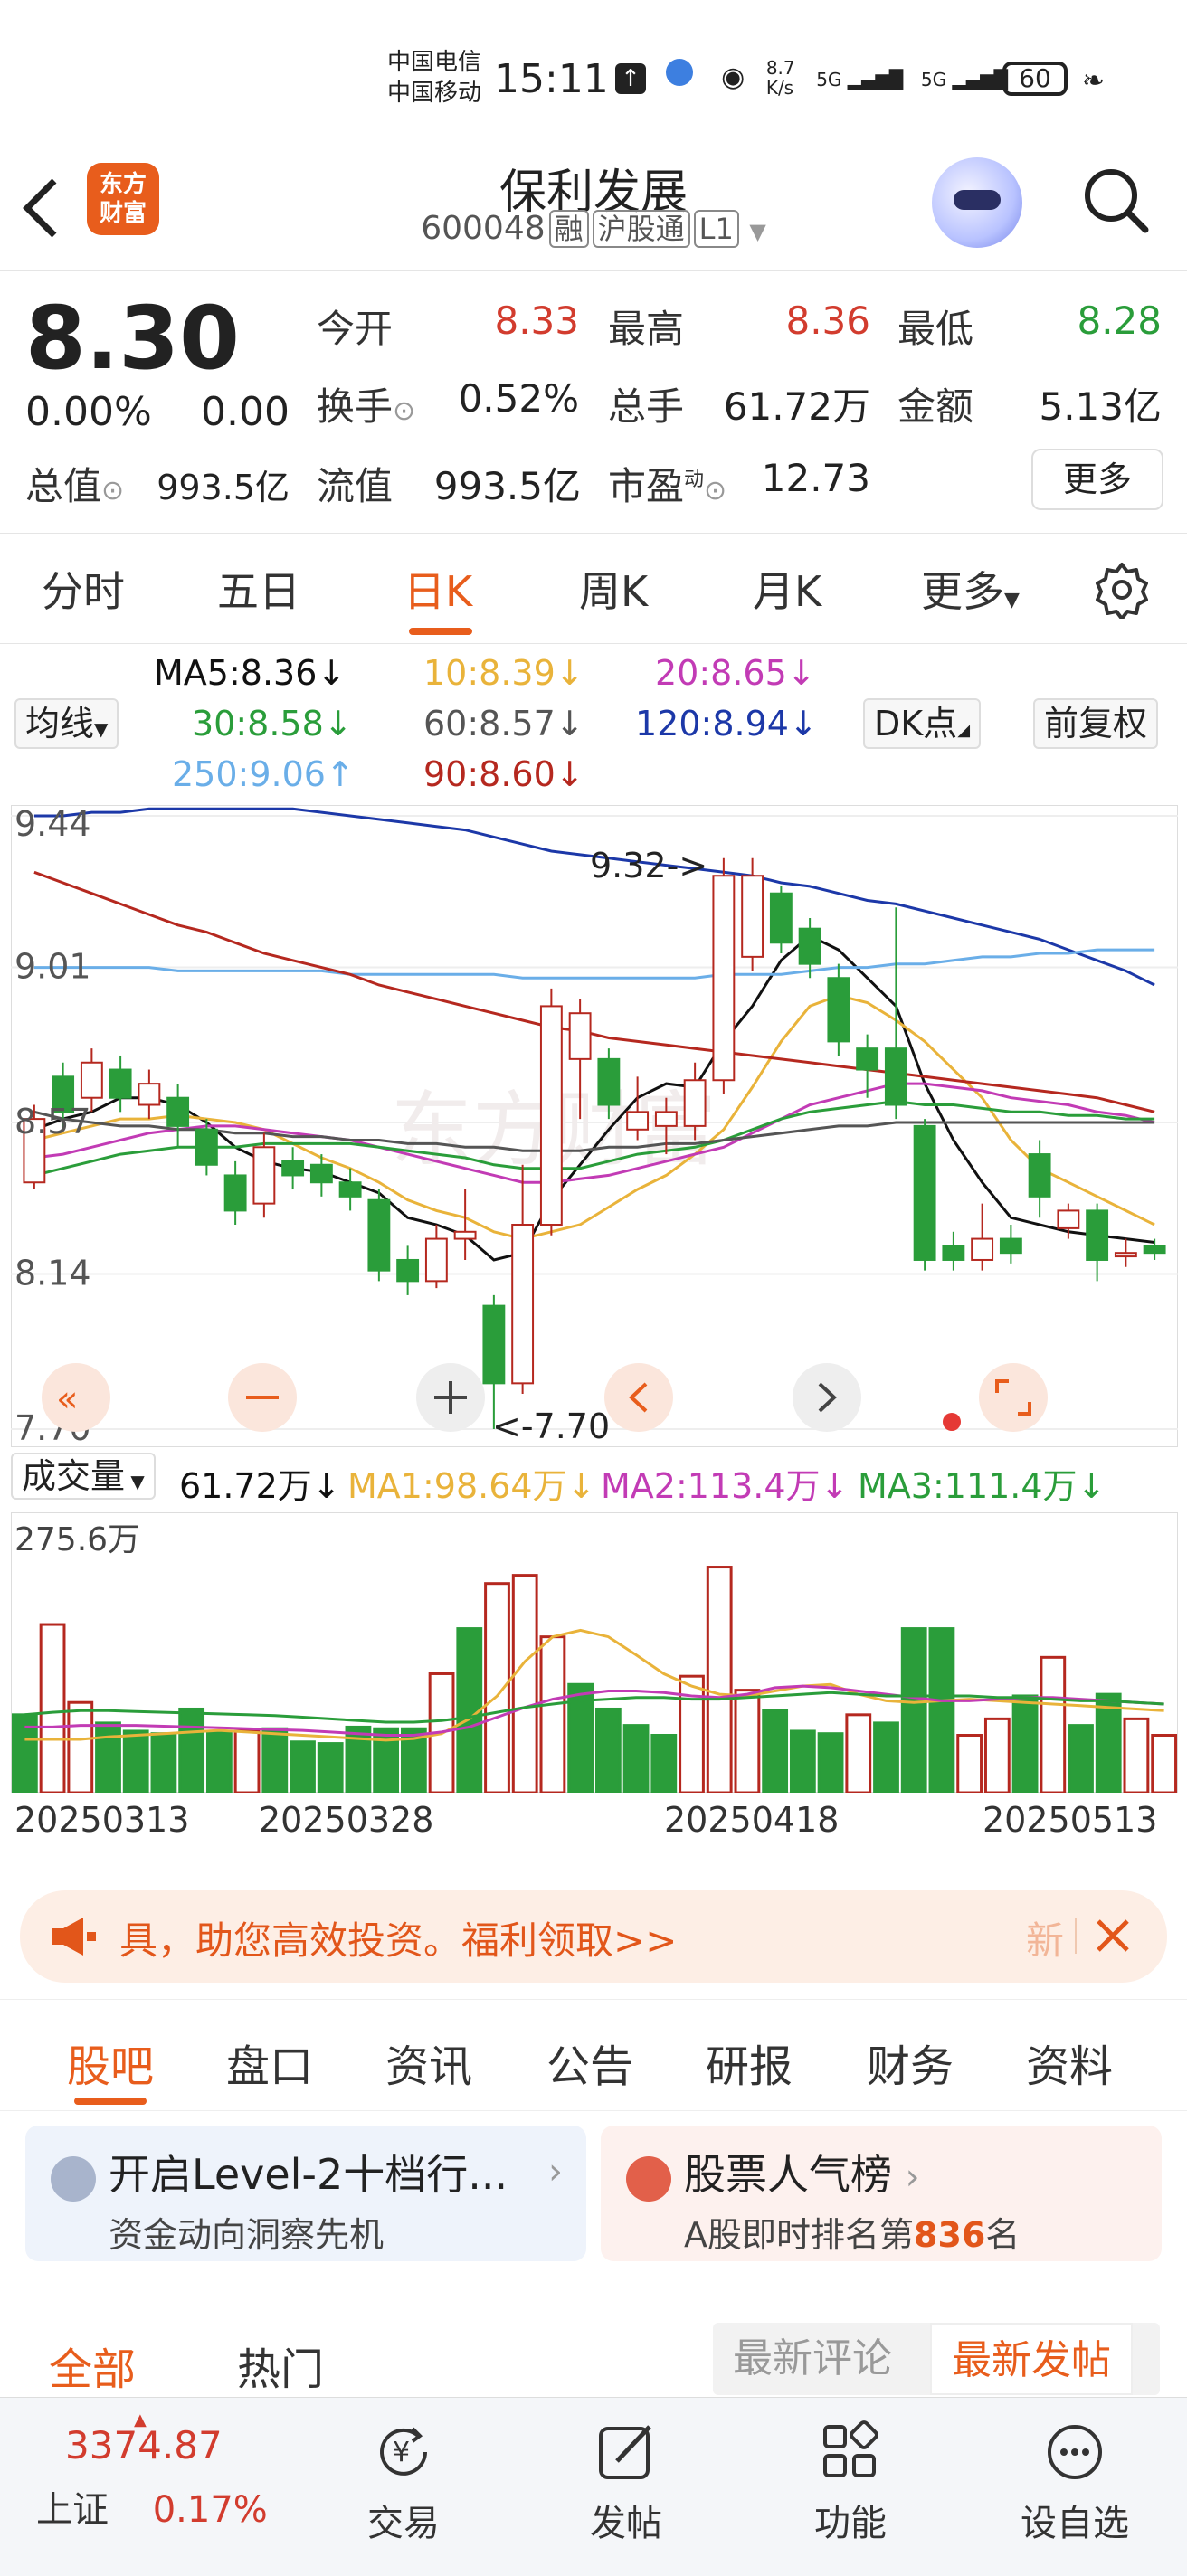 This screenshot has height=2576, width=1187. I want to click on scroll-right-button, so click(827, 1397).